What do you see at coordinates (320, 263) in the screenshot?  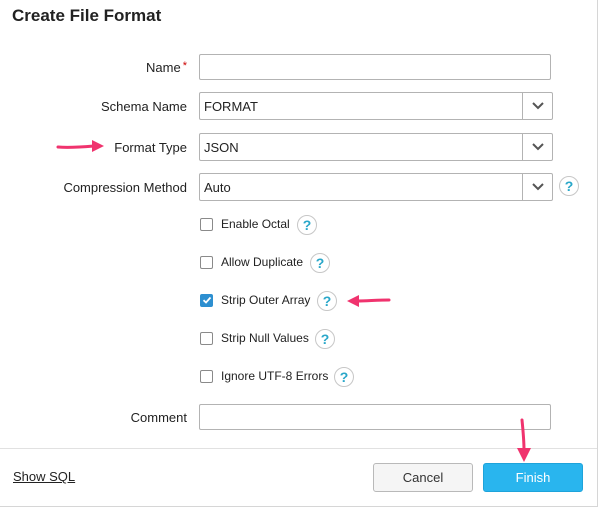 I see `allow-duplicate-help-icon: ?` at bounding box center [320, 263].